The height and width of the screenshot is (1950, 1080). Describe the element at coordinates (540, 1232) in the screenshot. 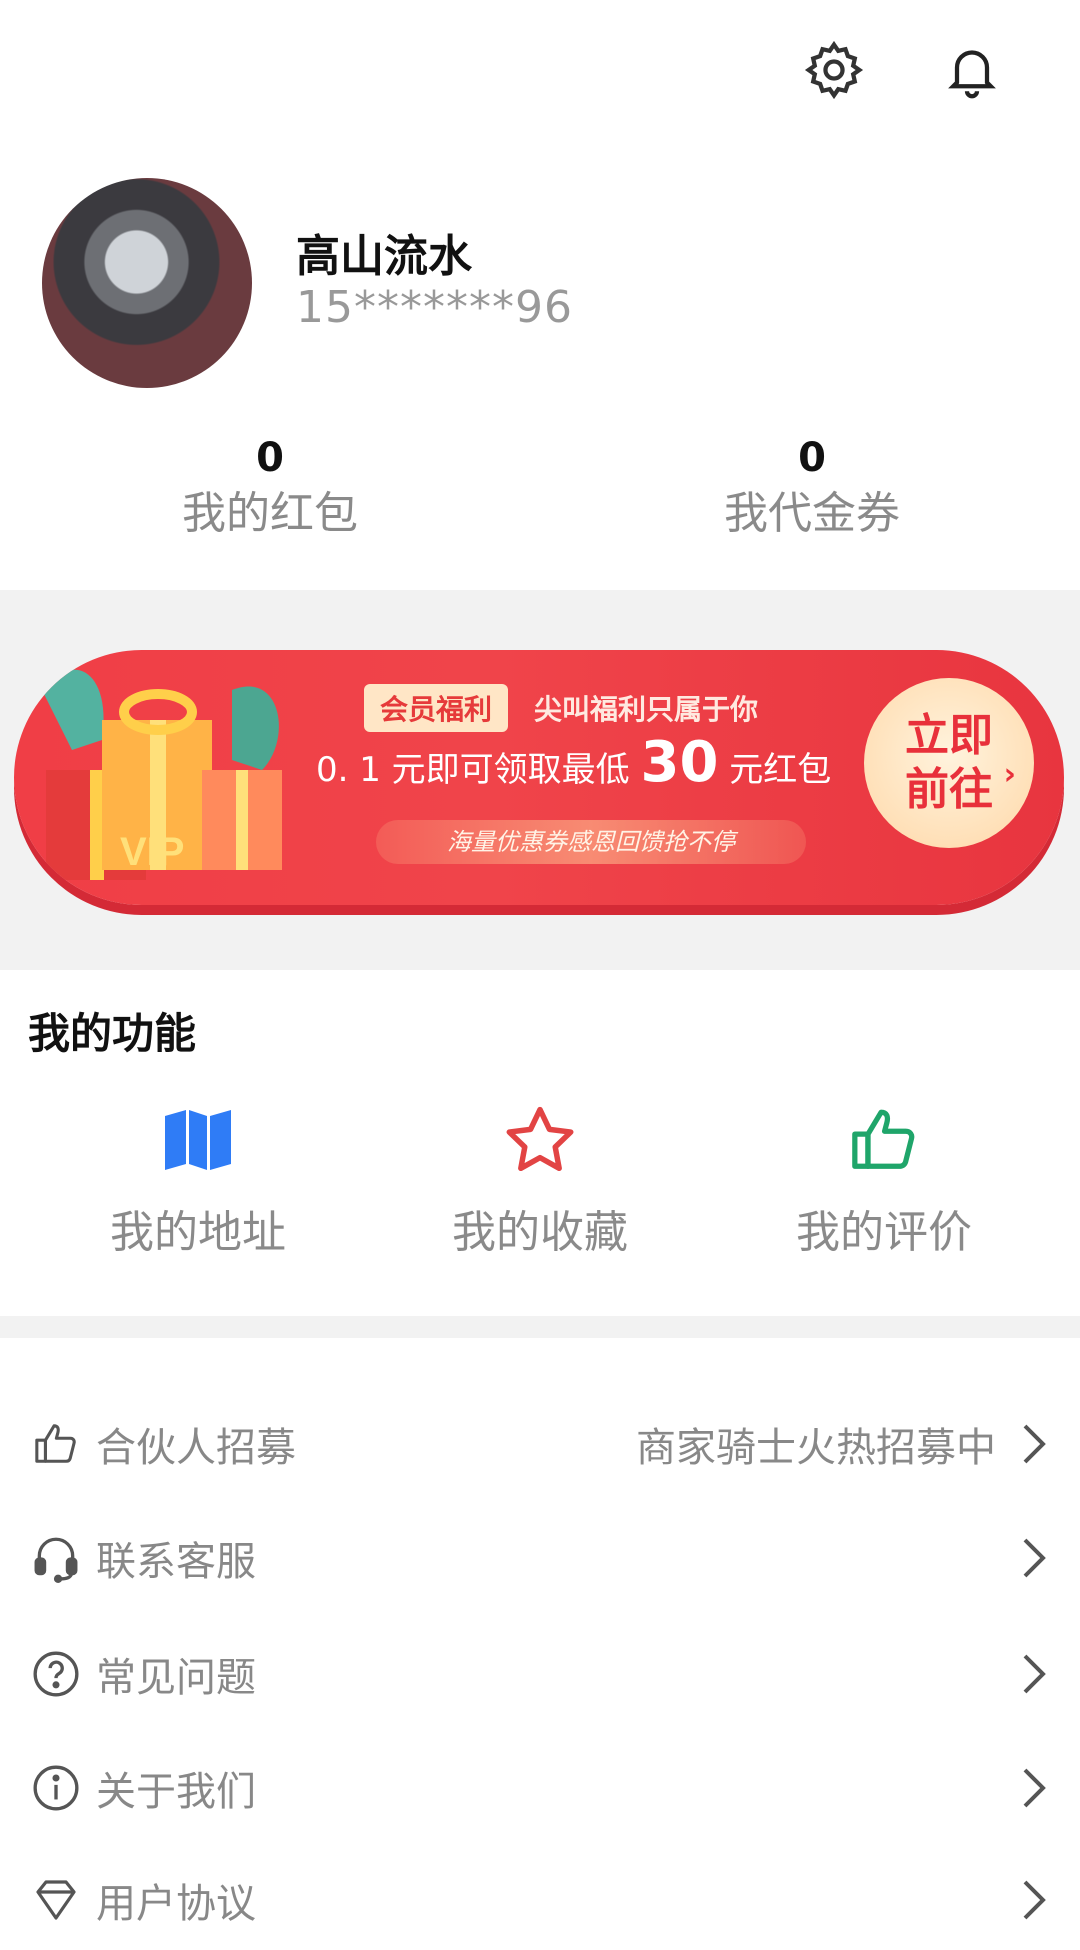

I see `function-label: 我的收藏` at that location.